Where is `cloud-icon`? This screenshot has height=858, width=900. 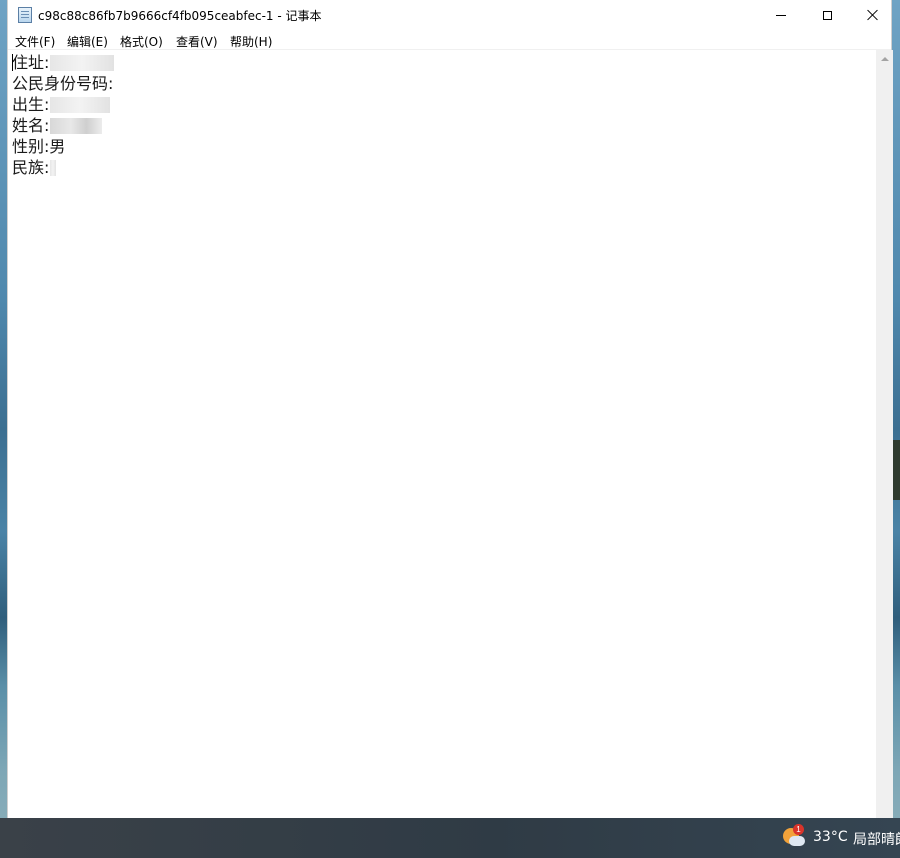
cloud-icon is located at coordinates (797, 841).